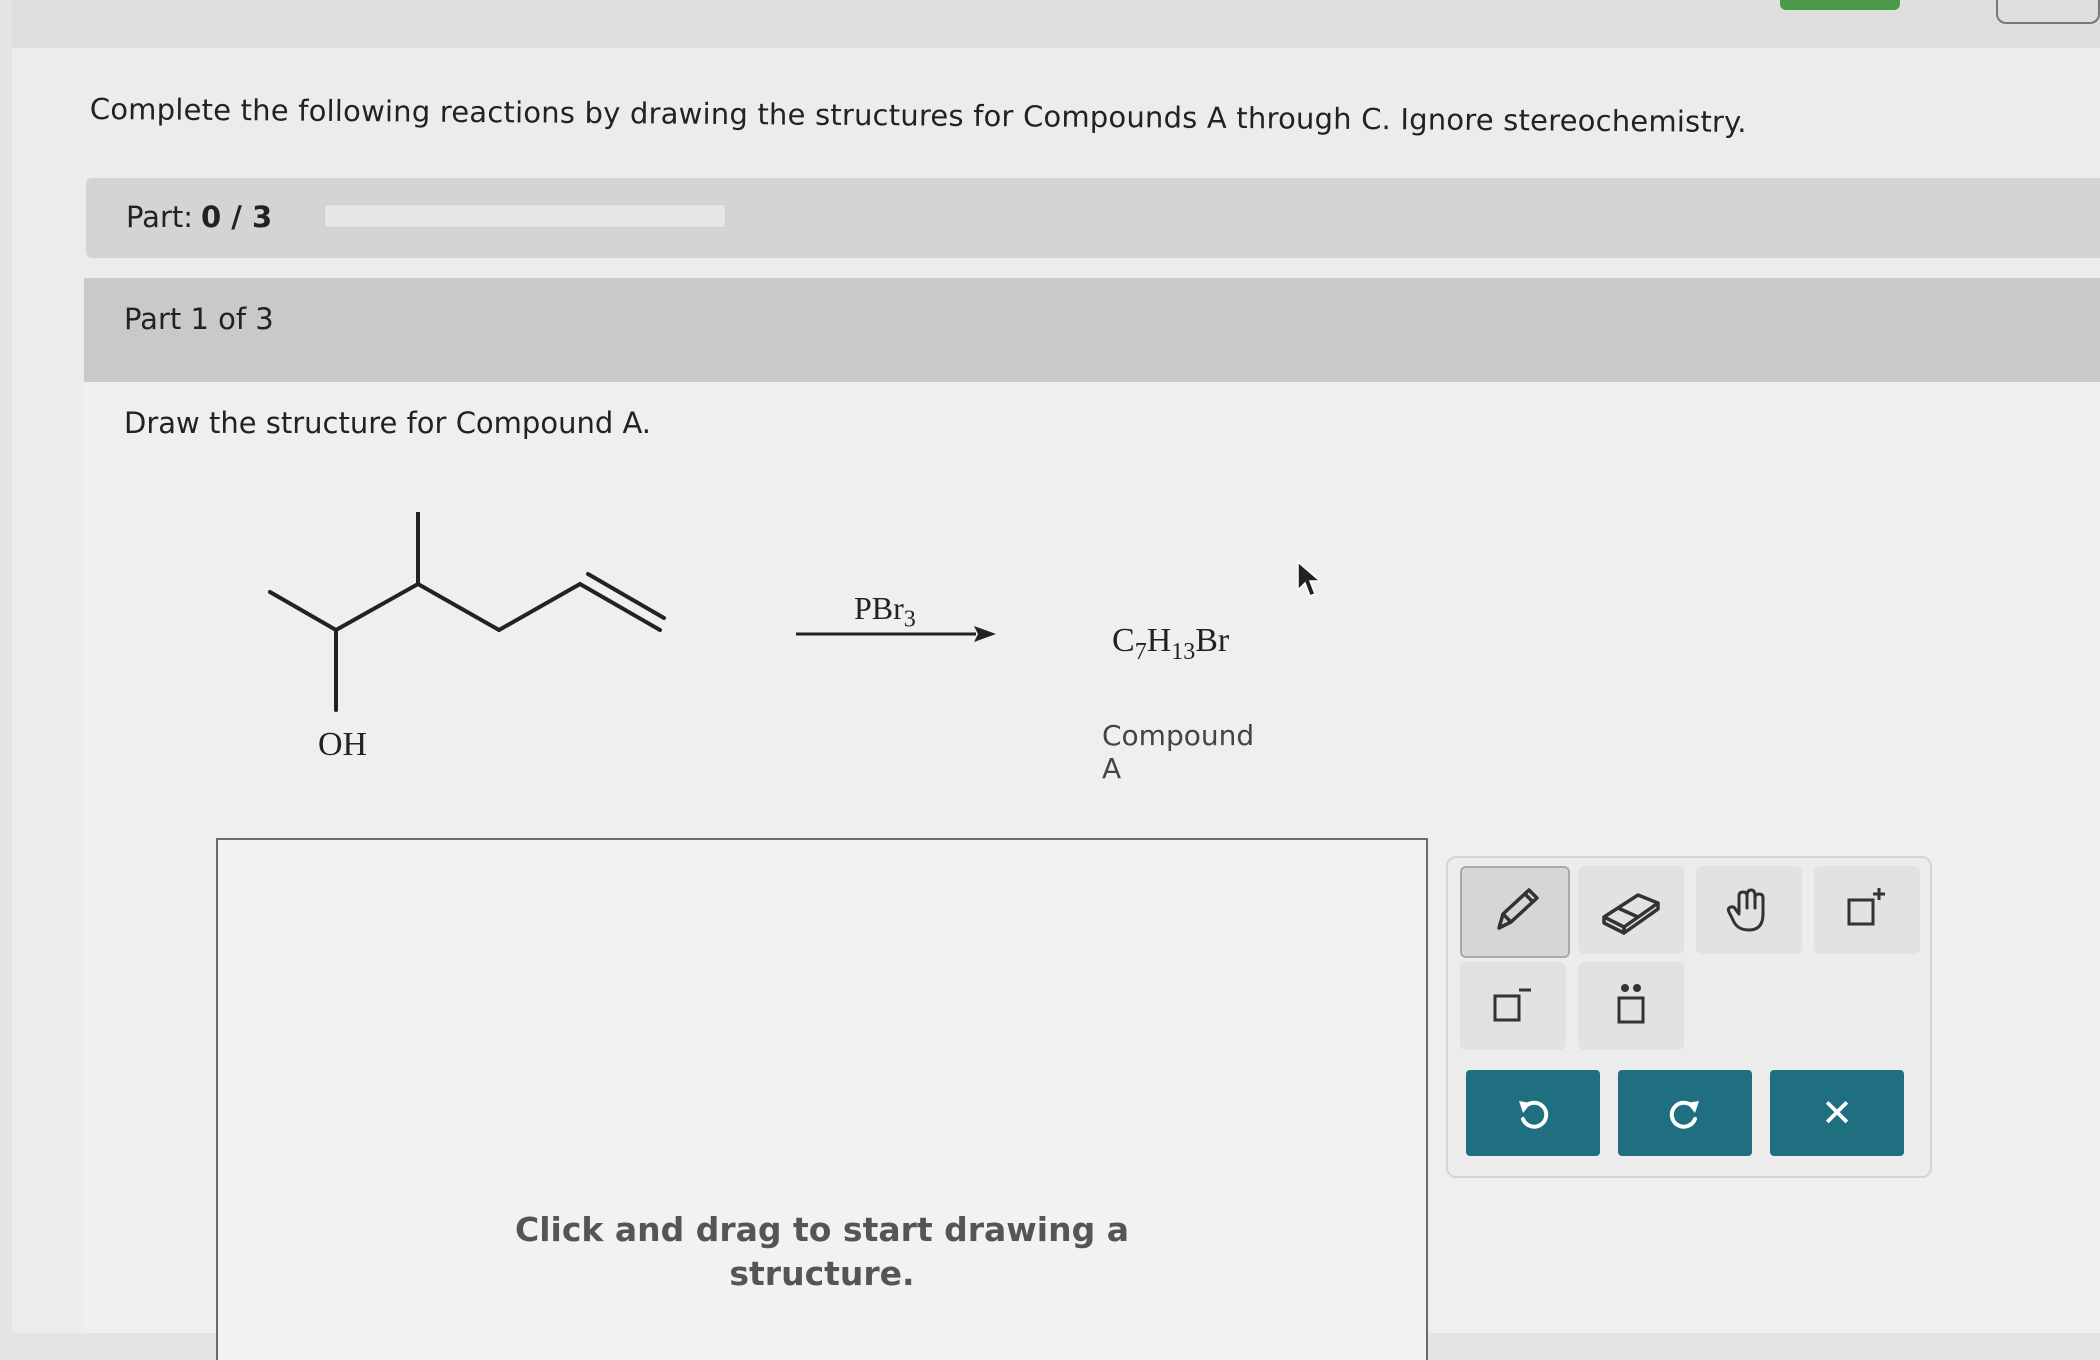 This screenshot has height=1360, width=2100. Describe the element at coordinates (896, 634) in the screenshot. I see `reaction-arrow-icon` at that location.